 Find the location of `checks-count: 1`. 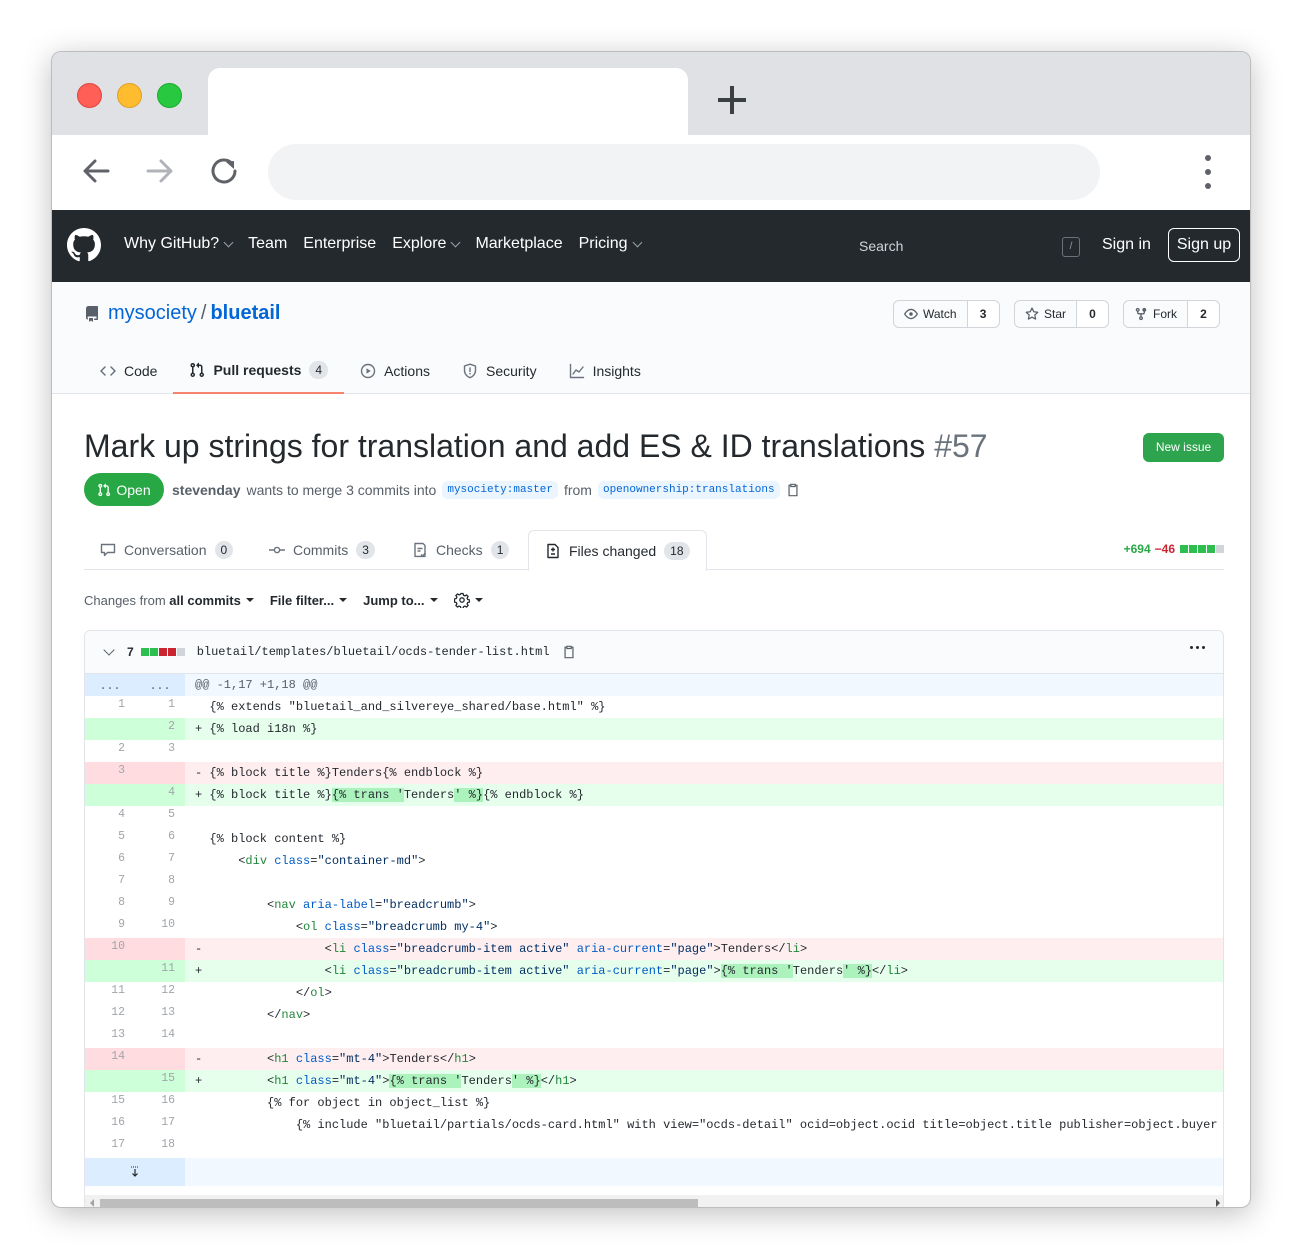

checks-count: 1 is located at coordinates (500, 550).